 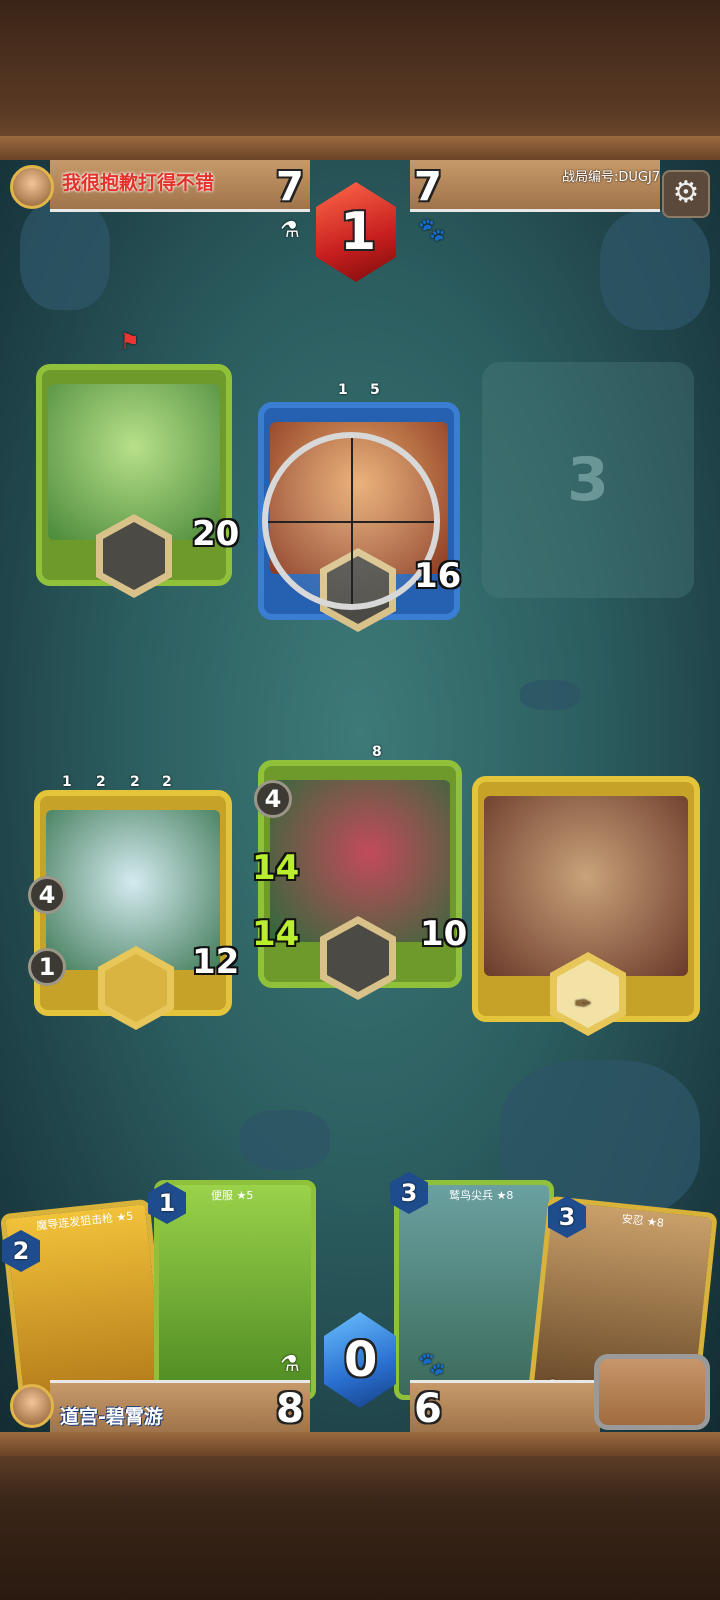 What do you see at coordinates (481, 1195) in the screenshot?
I see `hand-card-3-title: 鹫鸟尖兵 ★8` at bounding box center [481, 1195].